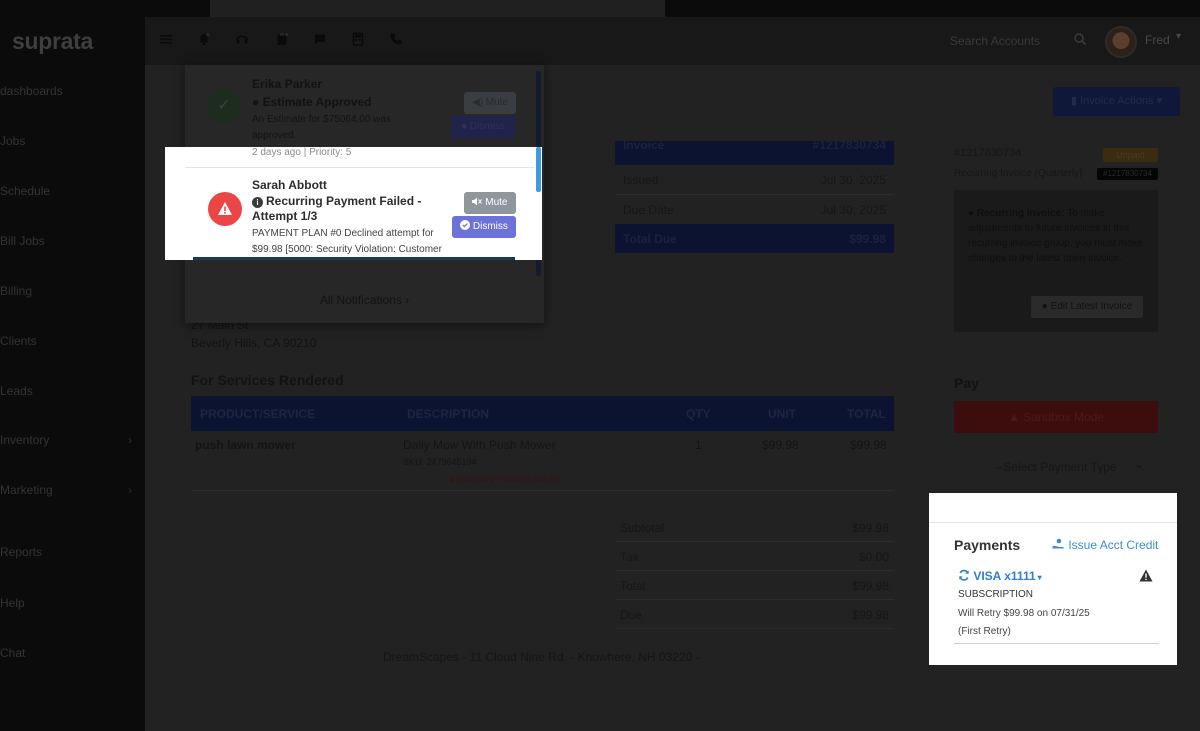 The image size is (1200, 731). Describe the element at coordinates (484, 227) in the screenshot. I see `dismiss-button: Dismiss` at that location.